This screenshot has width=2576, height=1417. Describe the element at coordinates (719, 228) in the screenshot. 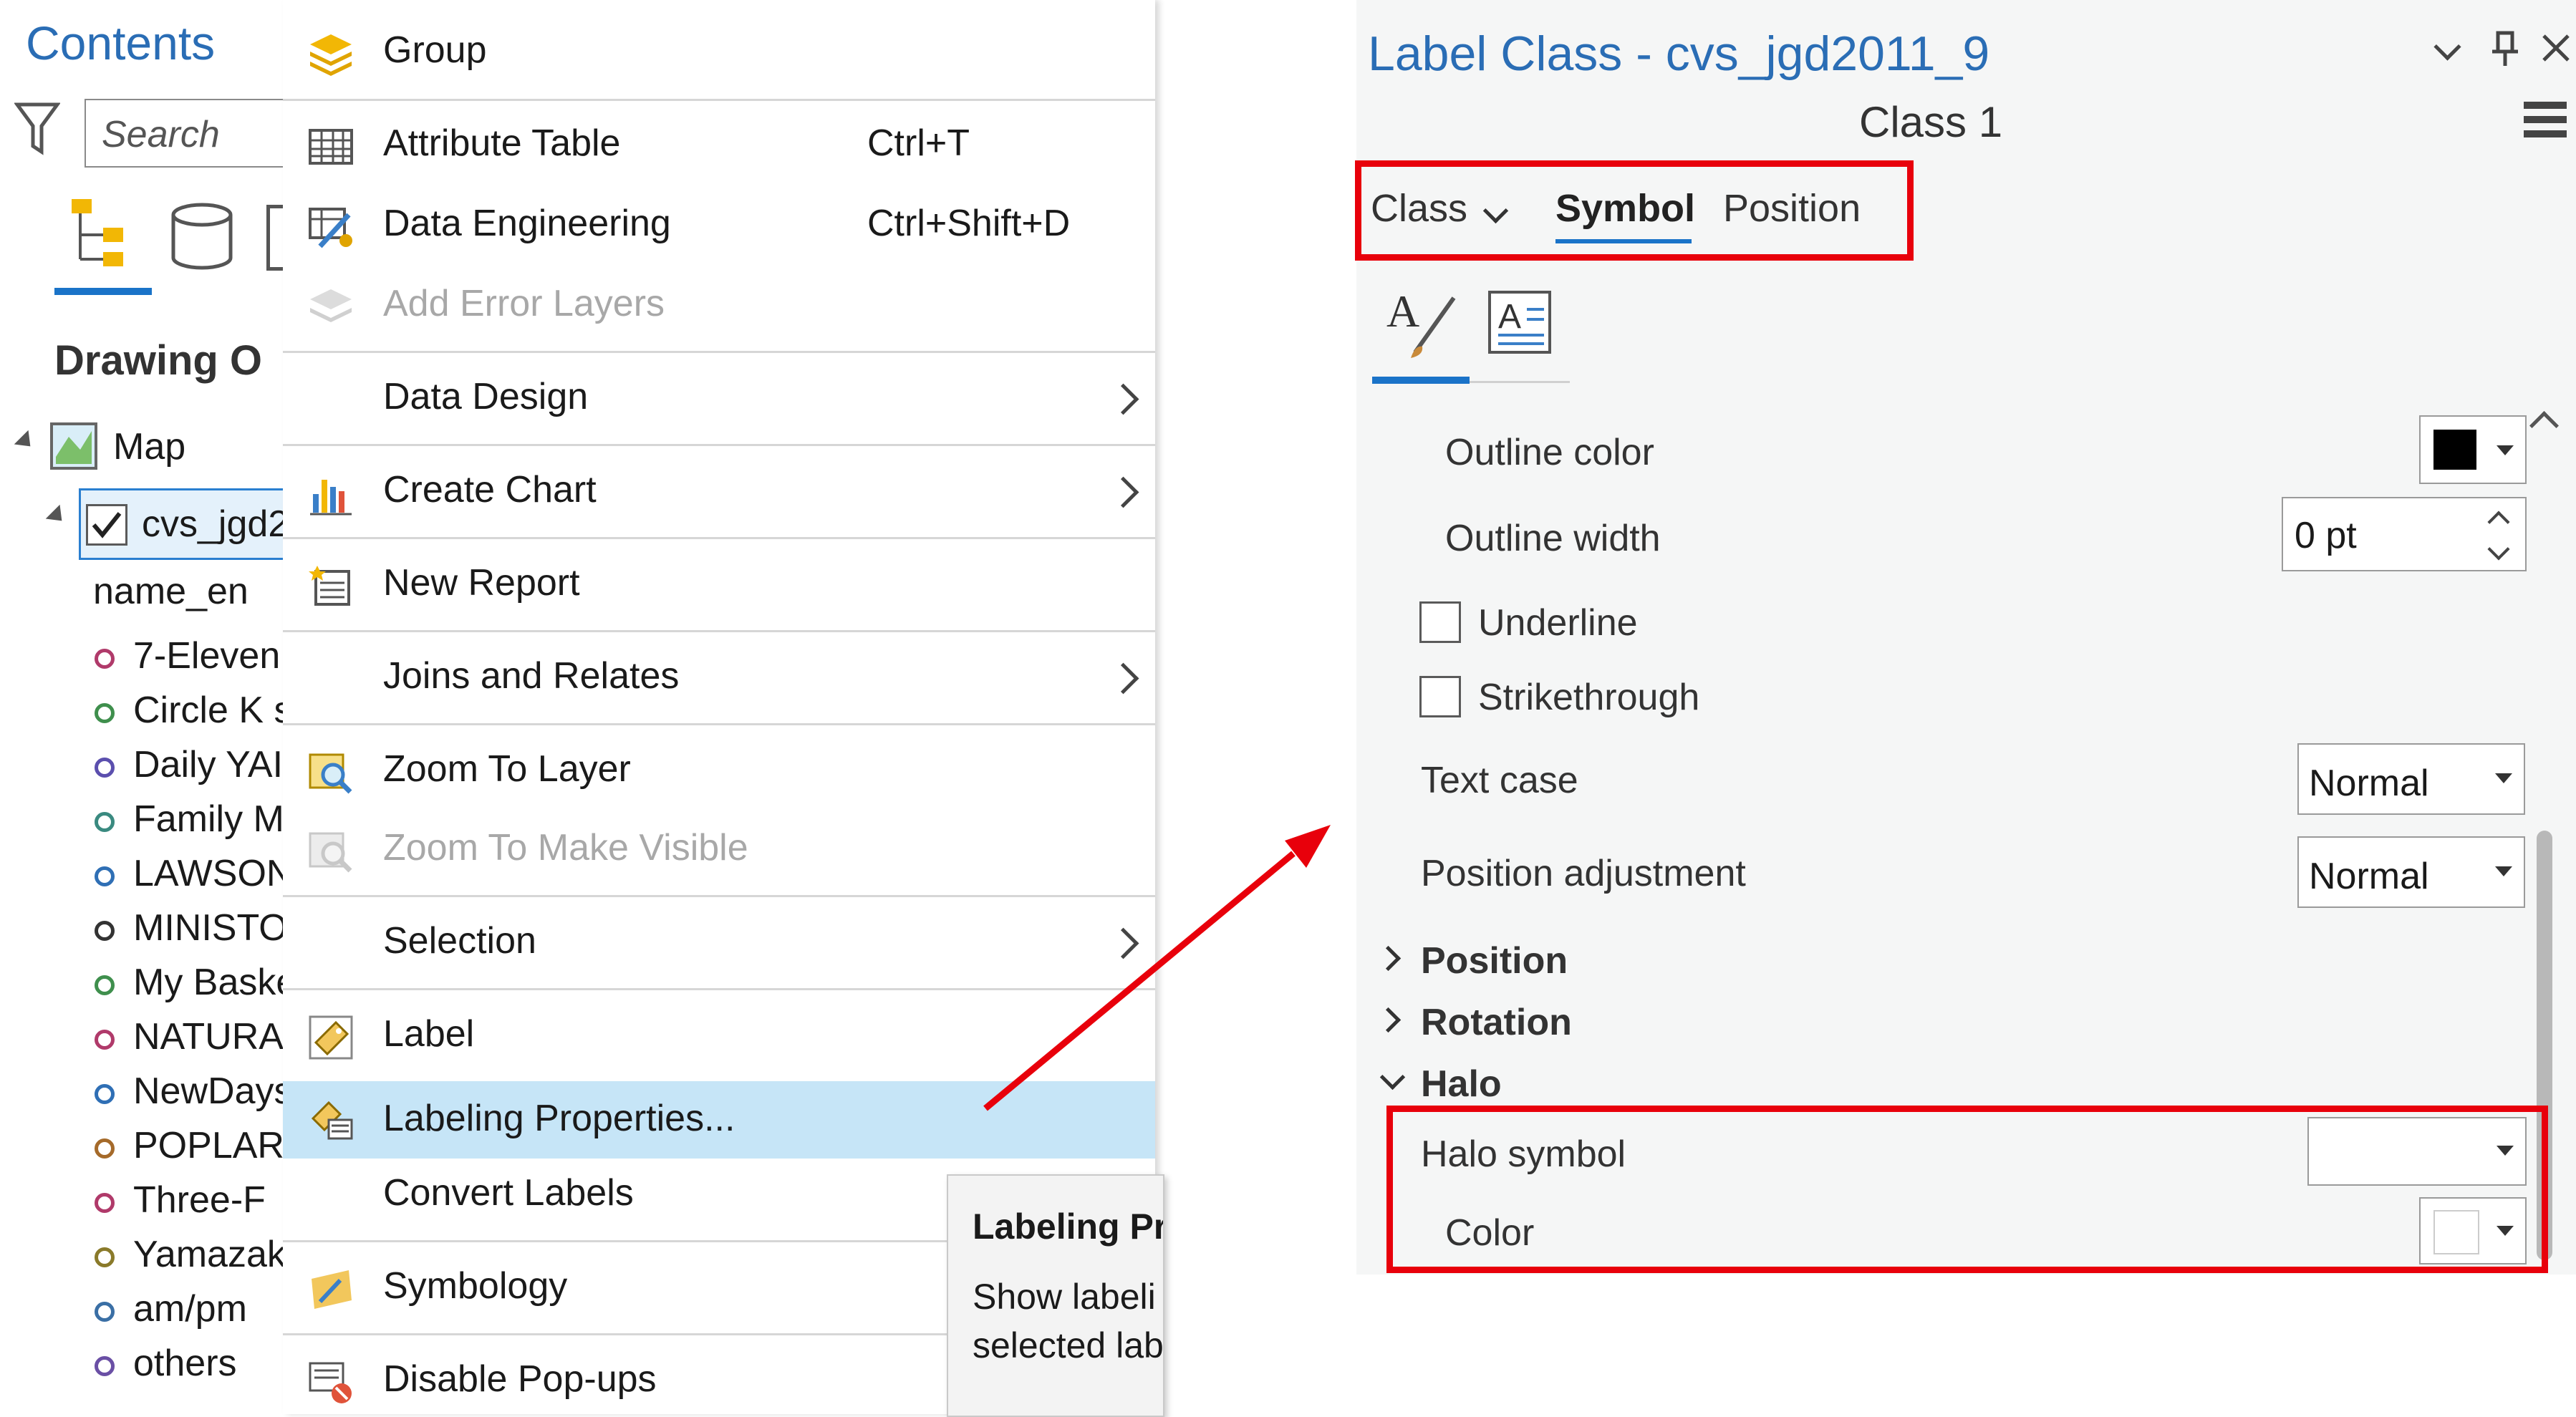

I see `menu-item-data-engineering: Data Engineering Ctrl+Shift+D` at that location.